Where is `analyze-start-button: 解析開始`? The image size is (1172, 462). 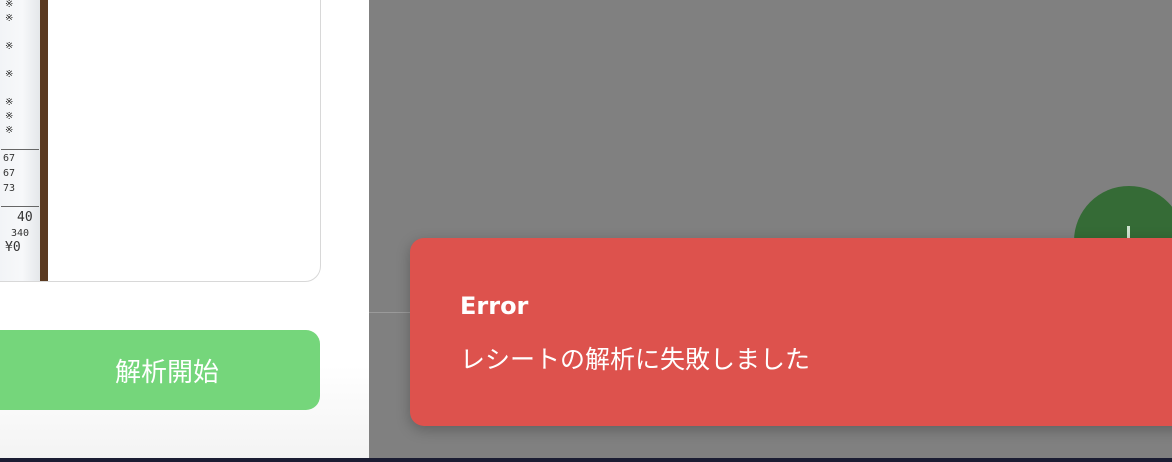
analyze-start-button: 解析開始 is located at coordinates (160, 370).